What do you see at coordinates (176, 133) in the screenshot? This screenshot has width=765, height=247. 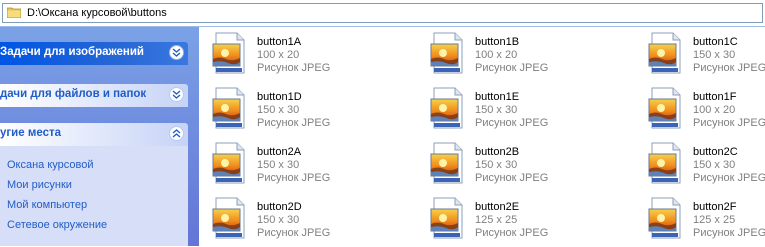 I see `chevron-up-icon` at bounding box center [176, 133].